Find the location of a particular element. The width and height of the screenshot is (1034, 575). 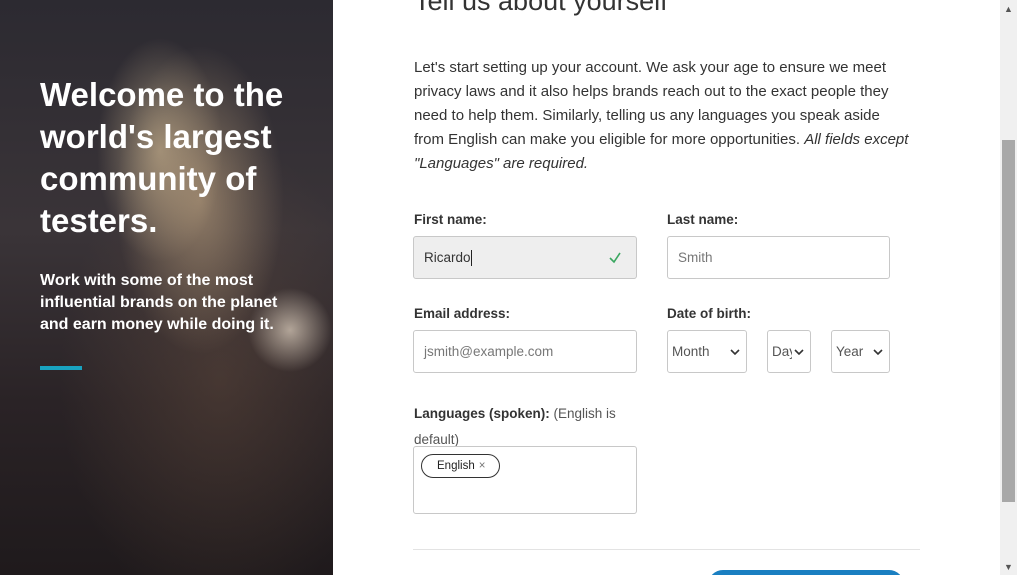

first-name-label: First name: is located at coordinates (450, 219).